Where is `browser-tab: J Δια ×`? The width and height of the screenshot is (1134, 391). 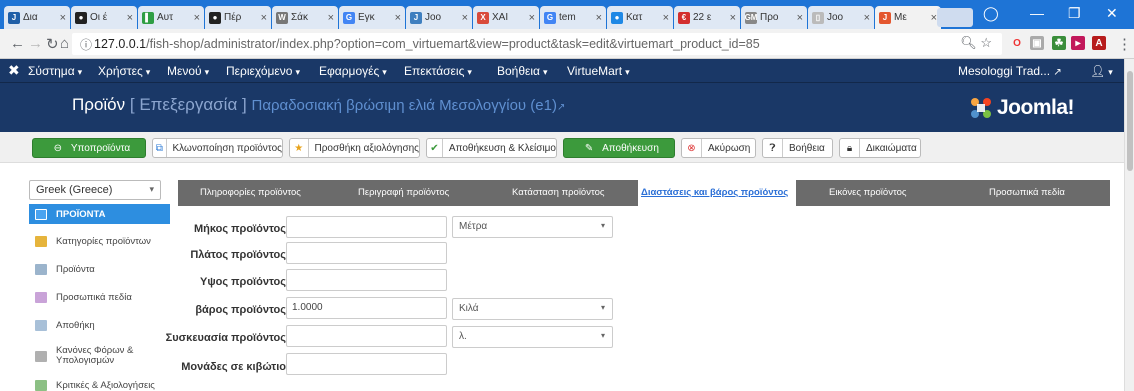
browser-tab: J Δια × is located at coordinates (37, 17).